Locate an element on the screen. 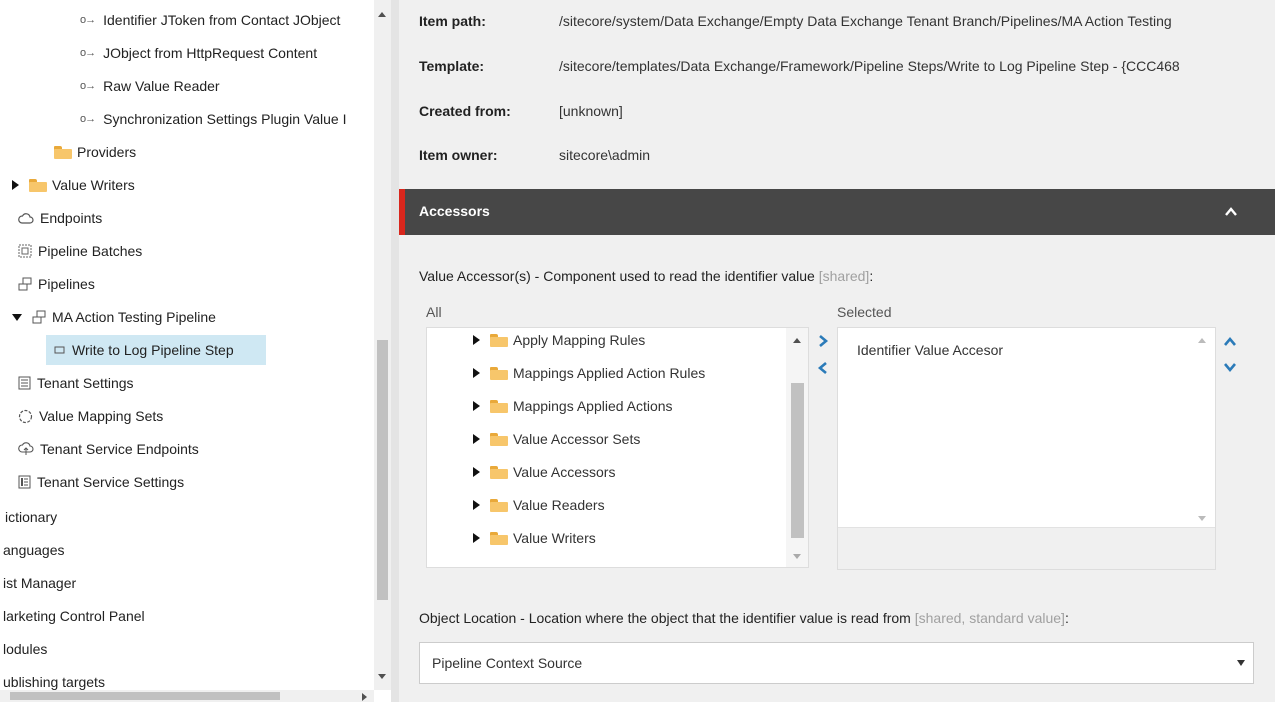 The width and height of the screenshot is (1275, 702). item-owner-label: Item owner: is located at coordinates (458, 155).